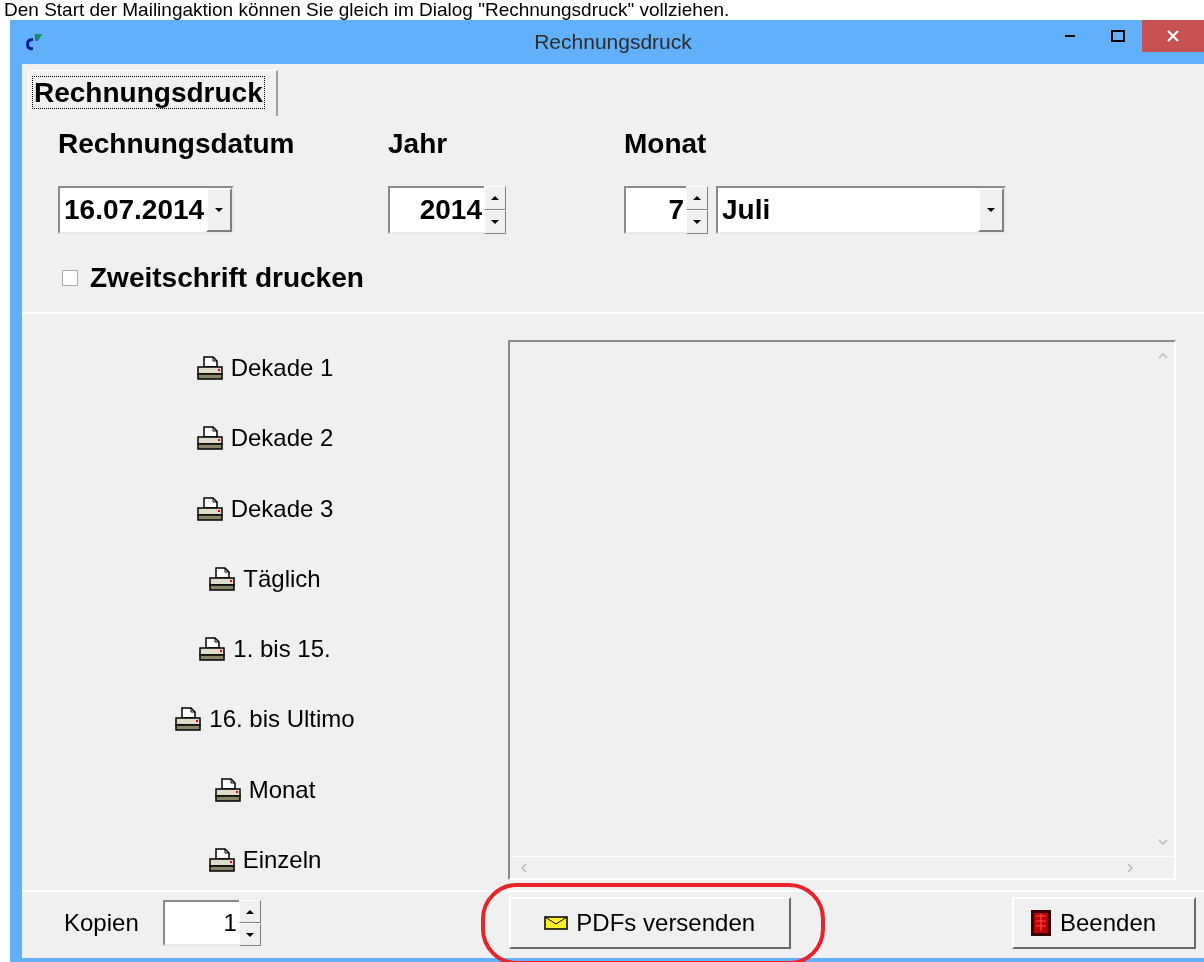  I want to click on dropdown: Juli, so click(861, 210).